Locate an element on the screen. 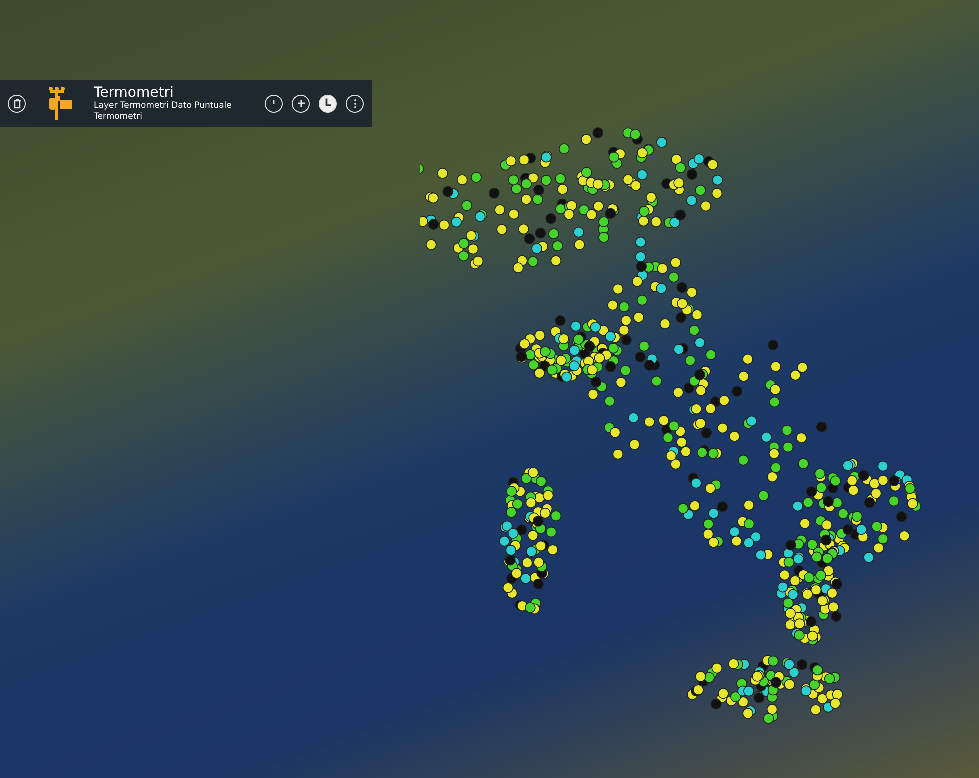 The image size is (979, 778). legend-button: L is located at coordinates (328, 103).